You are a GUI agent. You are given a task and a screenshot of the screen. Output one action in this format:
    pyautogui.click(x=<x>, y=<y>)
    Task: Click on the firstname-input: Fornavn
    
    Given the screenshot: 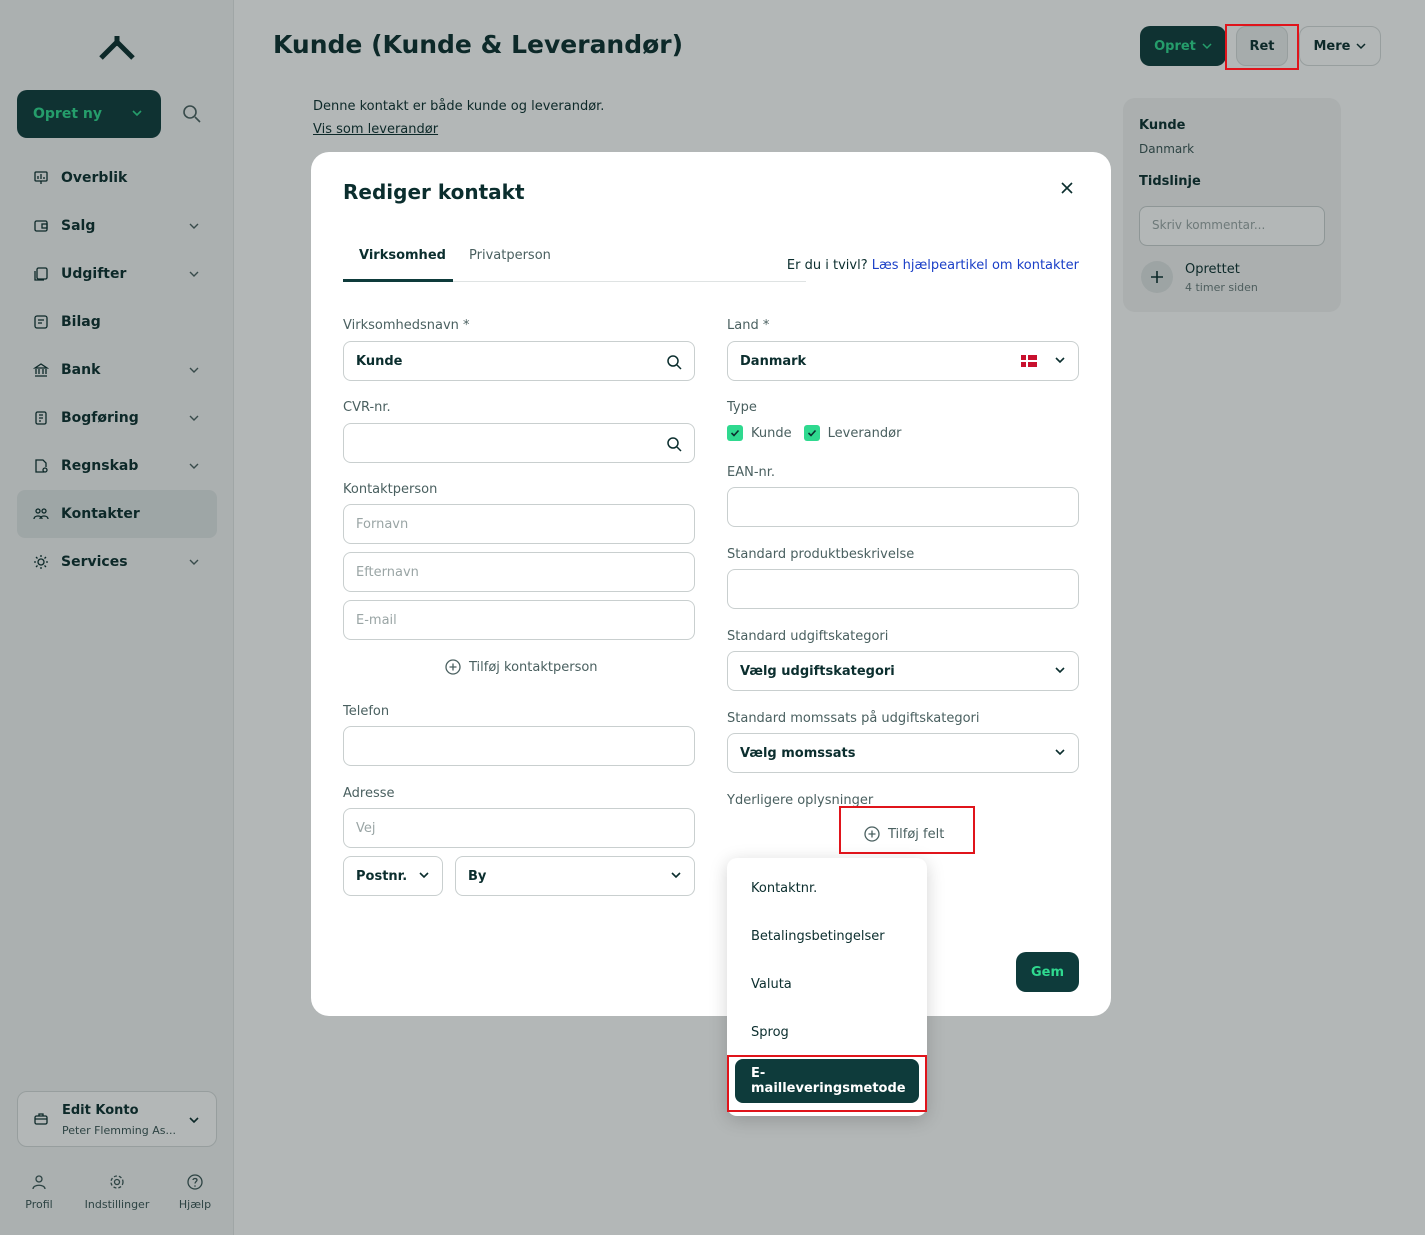 What is the action you would take?
    pyautogui.click(x=519, y=524)
    